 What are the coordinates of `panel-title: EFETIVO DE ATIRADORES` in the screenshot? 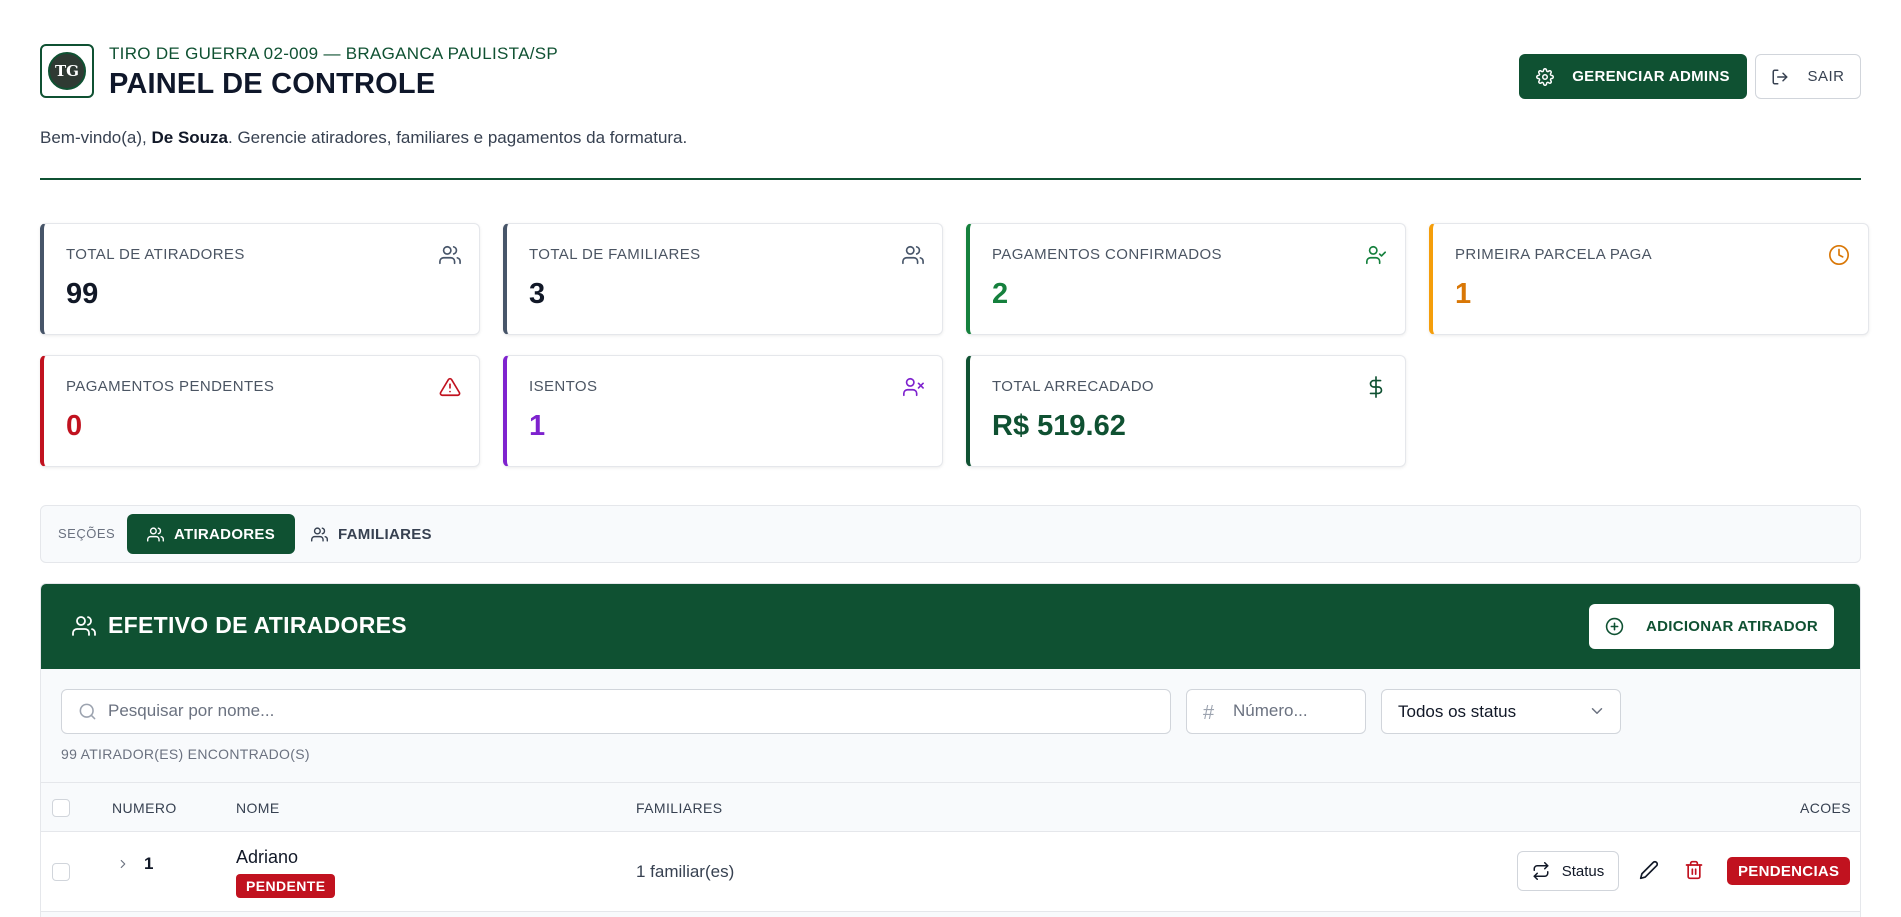 It's located at (239, 625).